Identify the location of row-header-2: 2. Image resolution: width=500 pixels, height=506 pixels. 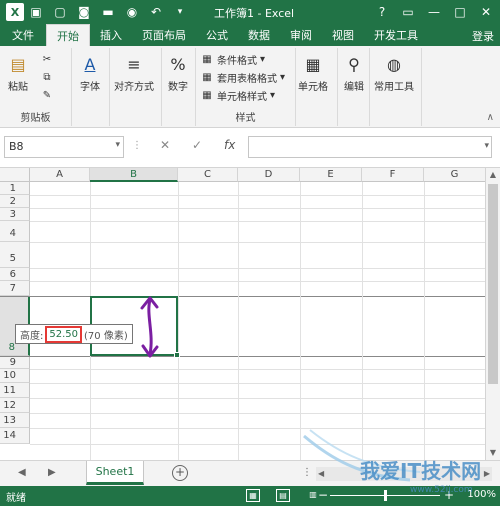
(15, 201).